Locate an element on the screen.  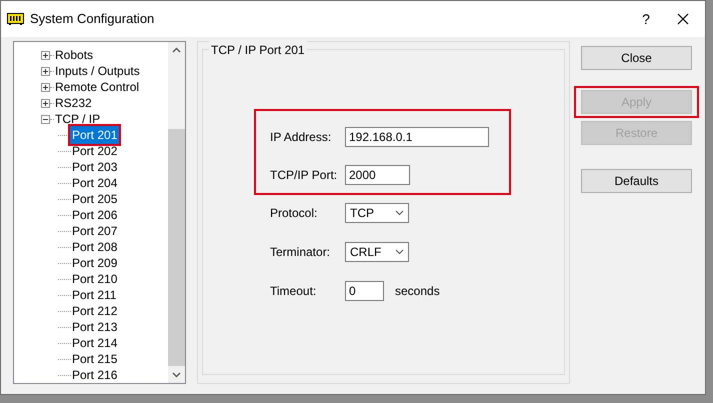
tree-item: Port 206 is located at coordinates (94, 215).